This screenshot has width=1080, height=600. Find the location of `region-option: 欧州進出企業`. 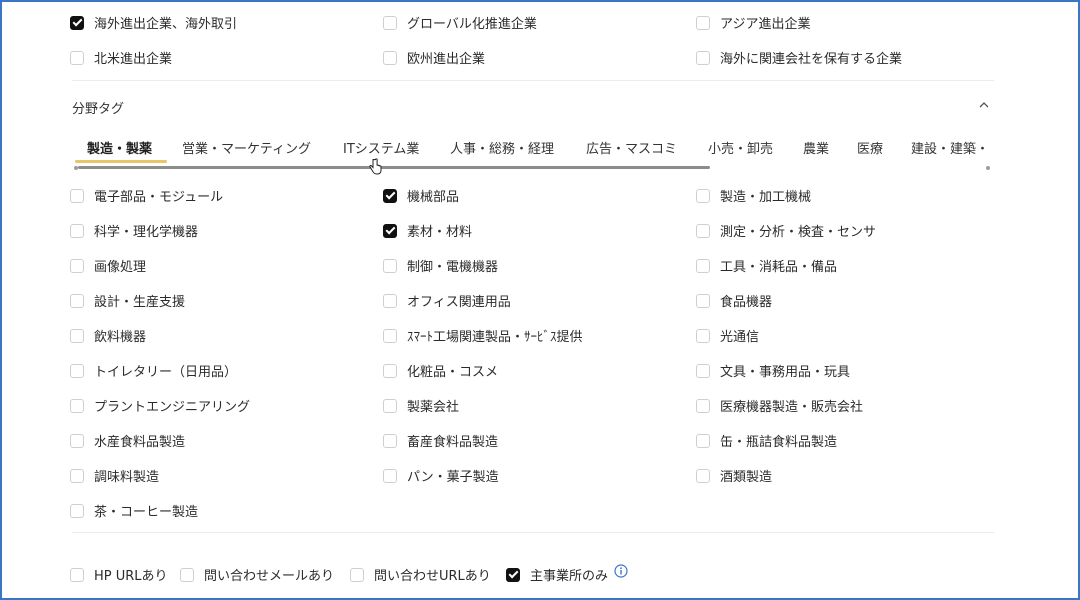

region-option: 欧州進出企業 is located at coordinates (434, 57).